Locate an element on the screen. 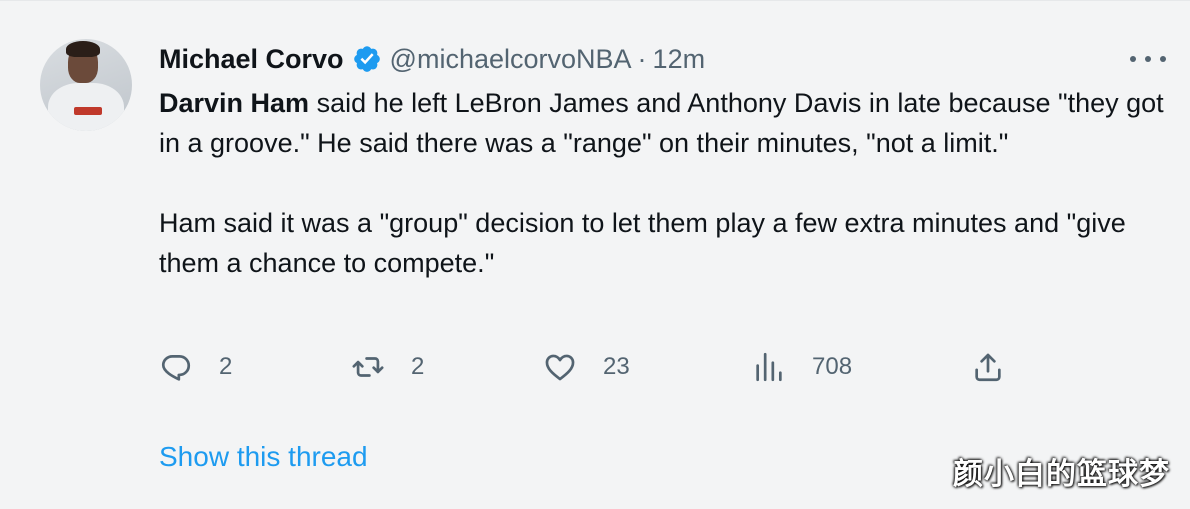 The width and height of the screenshot is (1190, 509). mention-bold: Darvin Ham is located at coordinates (234, 103).